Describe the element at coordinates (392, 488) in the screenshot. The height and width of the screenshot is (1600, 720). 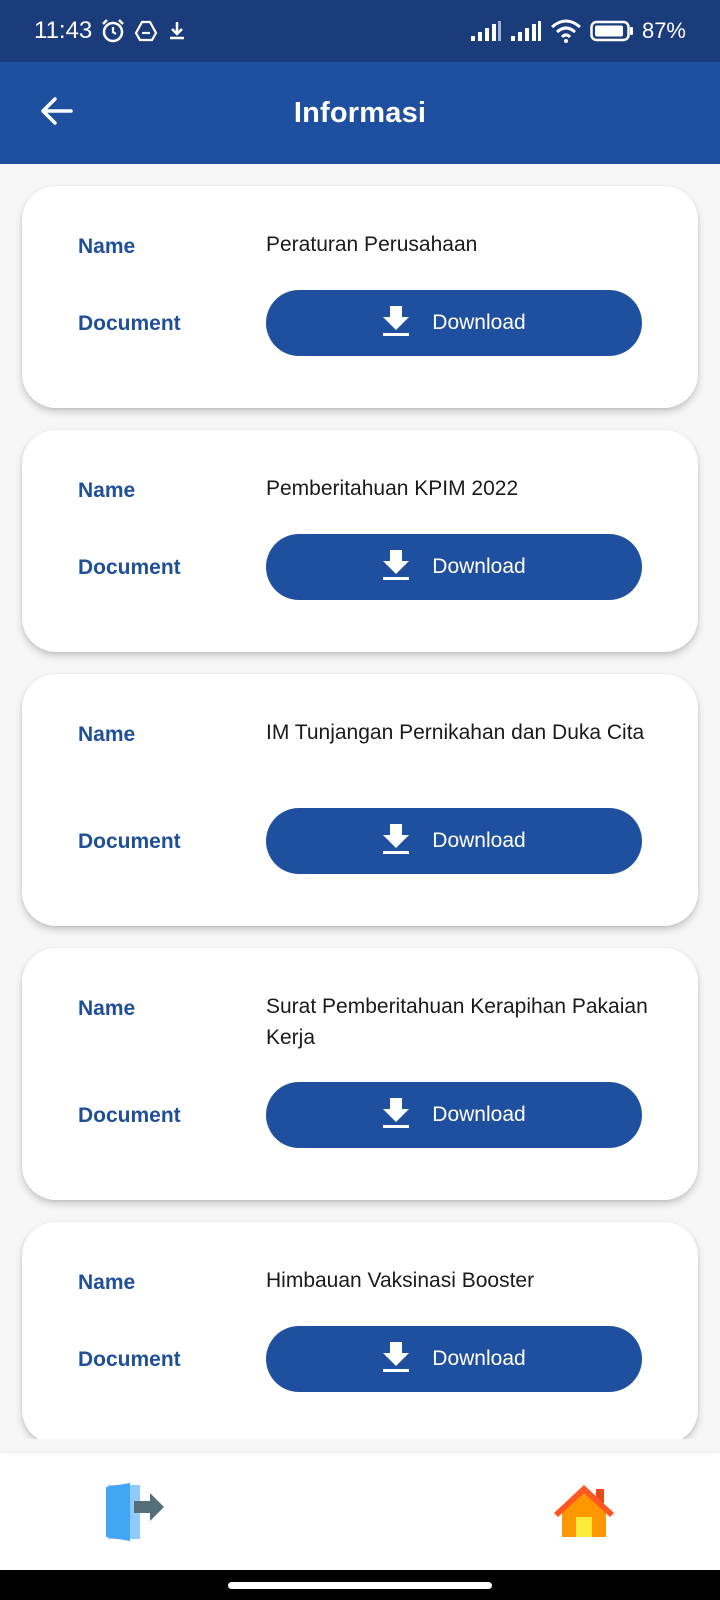
I see `document-name: Pemberitahuan KPIM 2022` at that location.